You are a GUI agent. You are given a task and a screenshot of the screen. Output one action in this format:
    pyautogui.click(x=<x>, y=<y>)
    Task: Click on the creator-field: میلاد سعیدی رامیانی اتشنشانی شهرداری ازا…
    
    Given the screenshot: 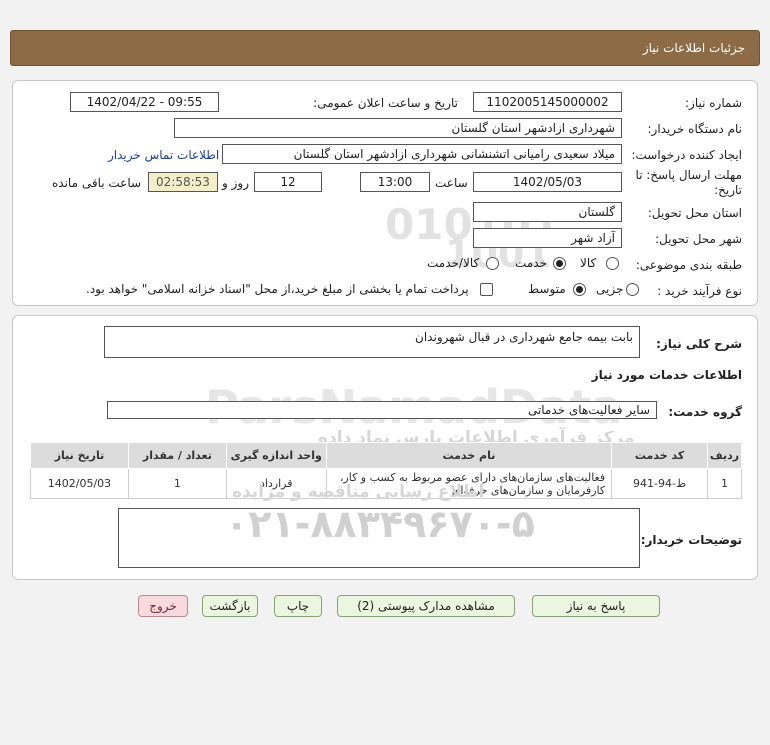 What is the action you would take?
    pyautogui.click(x=422, y=154)
    